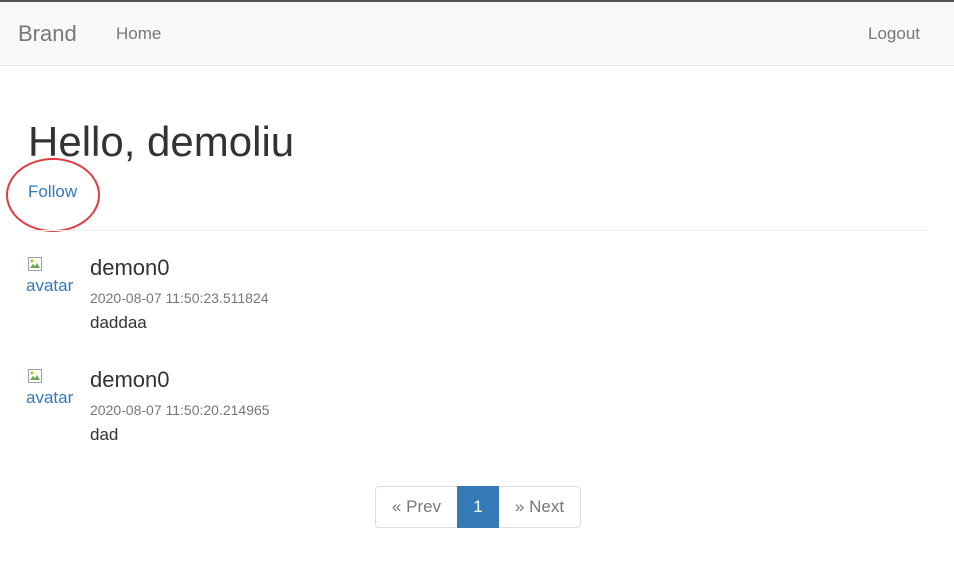 The image size is (954, 586). I want to click on post-timestamp: 2020-08-07 11:50:20.214965, so click(180, 410).